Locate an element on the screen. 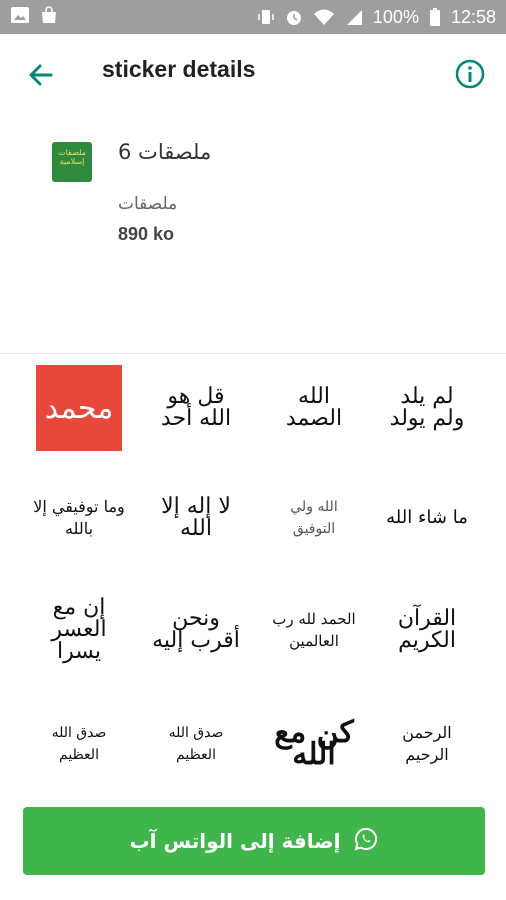 The height and width of the screenshot is (900, 506). sticker-item: القرآن الكريم is located at coordinates (427, 630).